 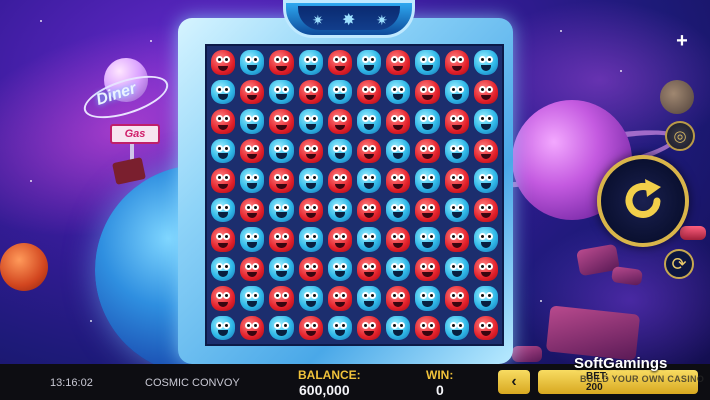 I want to click on frame-crest: ✷ ✸ ✷, so click(x=349, y=19).